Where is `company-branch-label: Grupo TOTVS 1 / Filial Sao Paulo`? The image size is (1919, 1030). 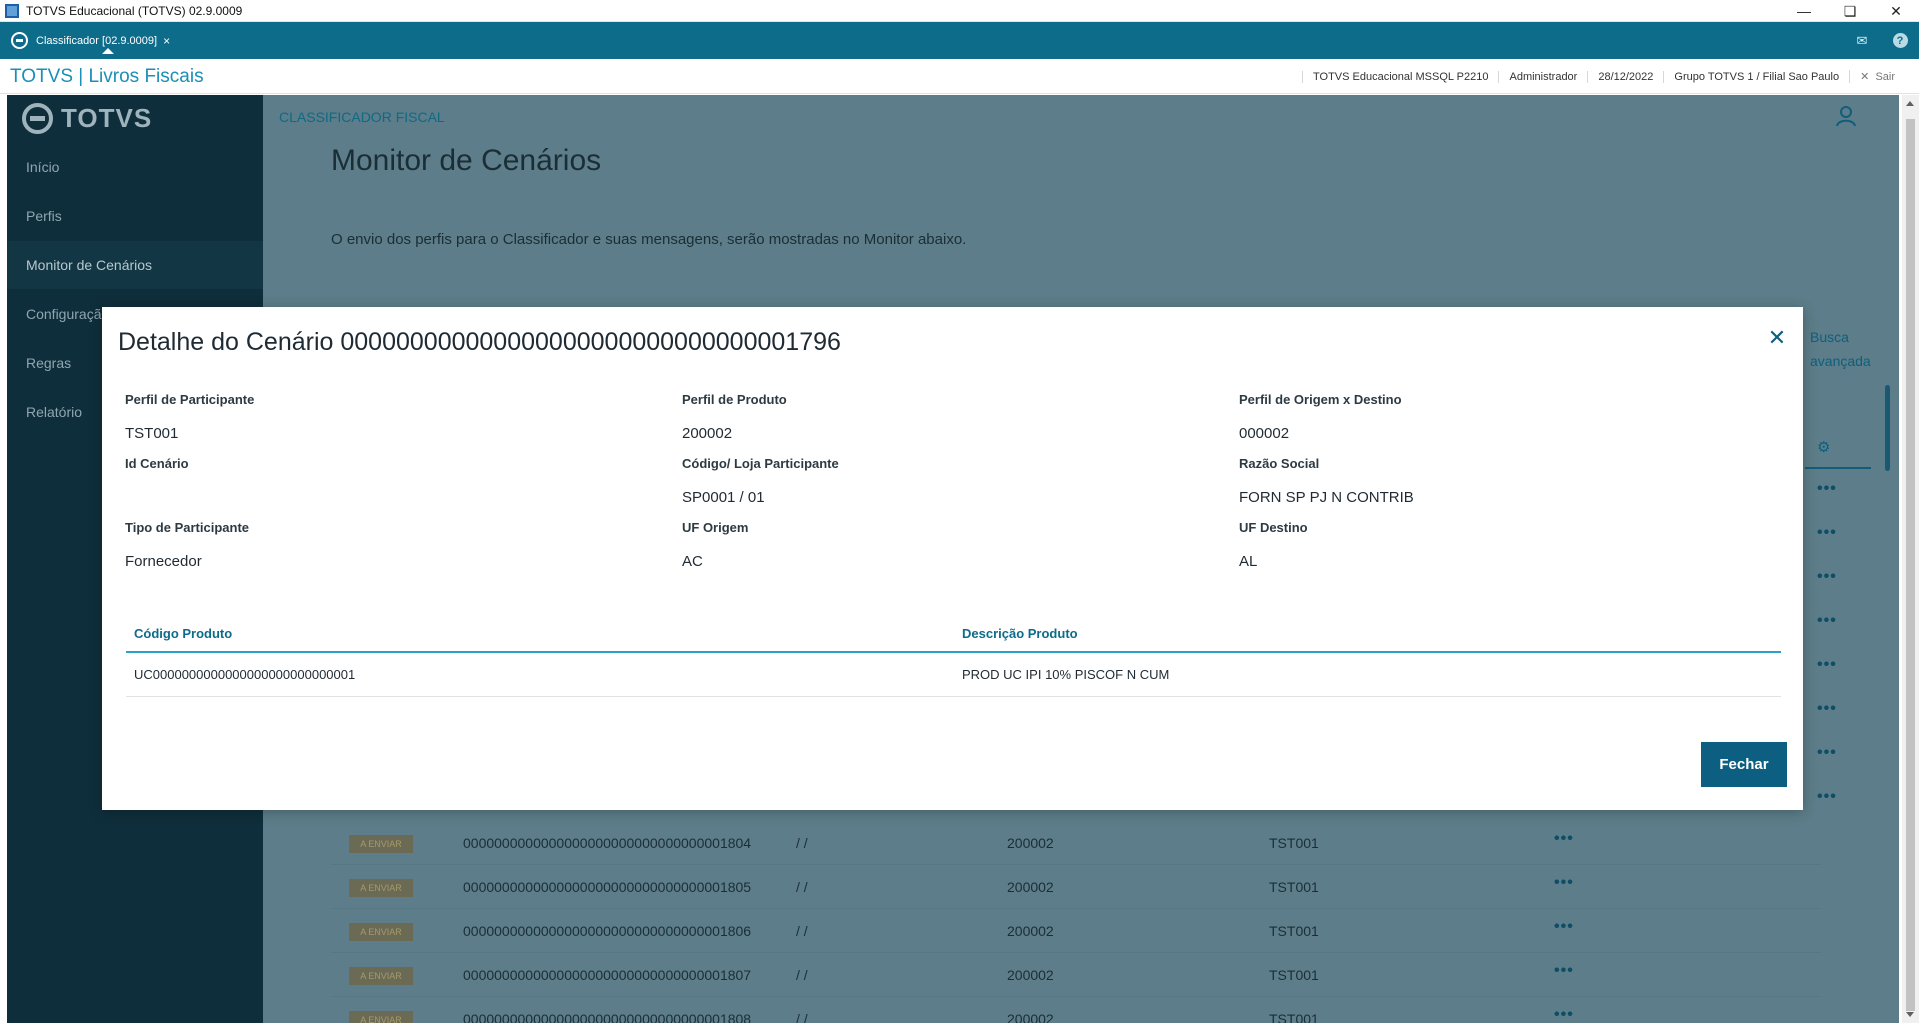
company-branch-label: Grupo TOTVS 1 / Filial Sao Paulo is located at coordinates (1756, 76).